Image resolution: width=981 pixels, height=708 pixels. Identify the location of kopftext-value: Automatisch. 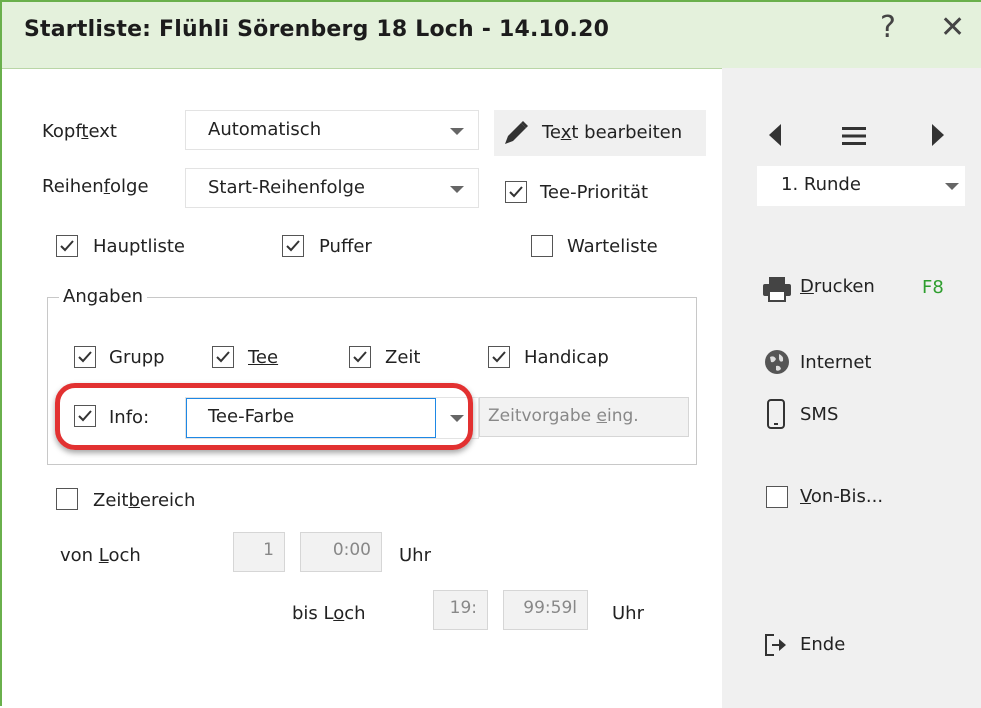
(265, 129).